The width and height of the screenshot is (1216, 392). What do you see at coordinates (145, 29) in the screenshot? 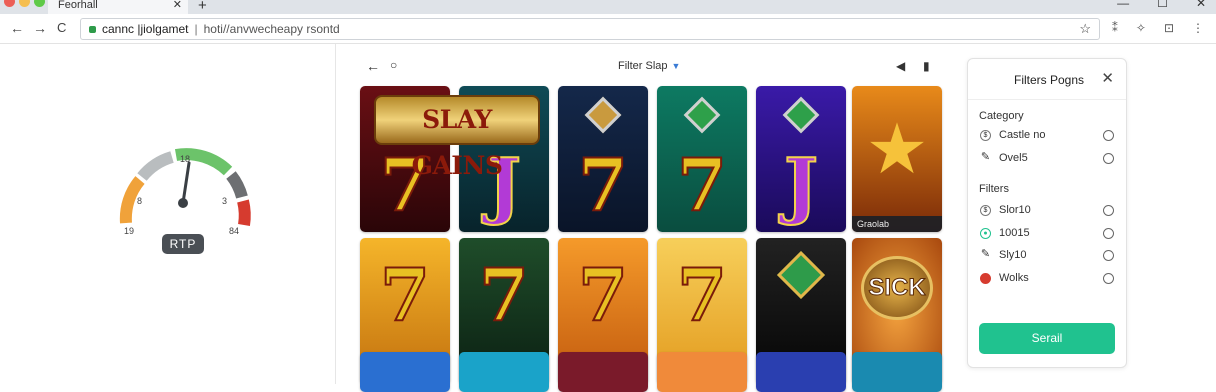
I see `url-host: cannc |jiolgamet` at bounding box center [145, 29].